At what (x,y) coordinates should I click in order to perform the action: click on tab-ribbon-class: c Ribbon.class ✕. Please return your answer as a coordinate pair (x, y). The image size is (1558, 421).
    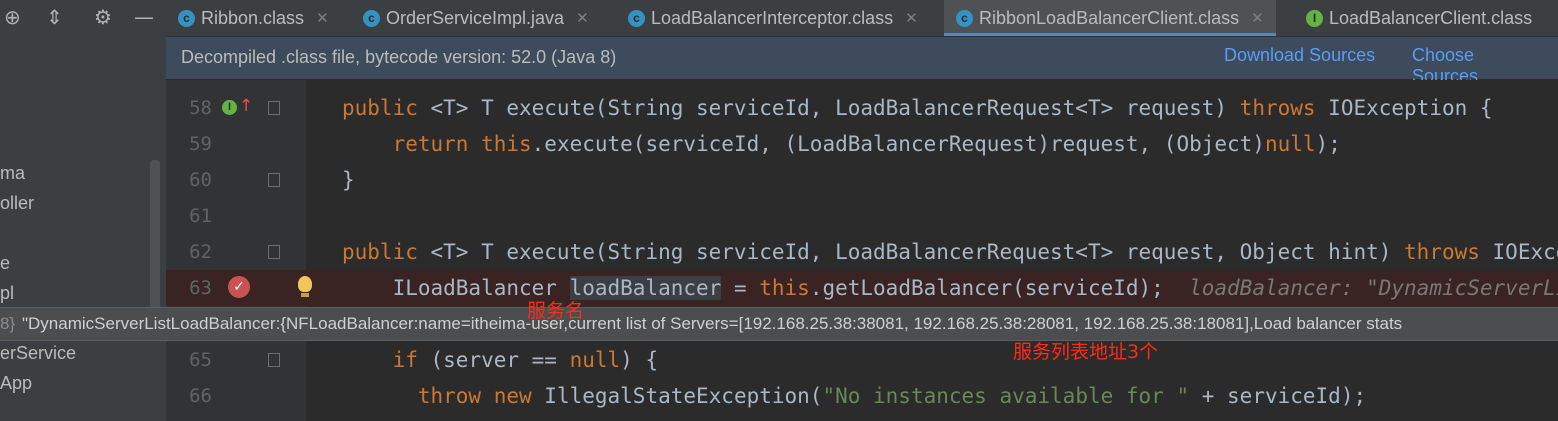
    Looking at the image, I should click on (253, 18).